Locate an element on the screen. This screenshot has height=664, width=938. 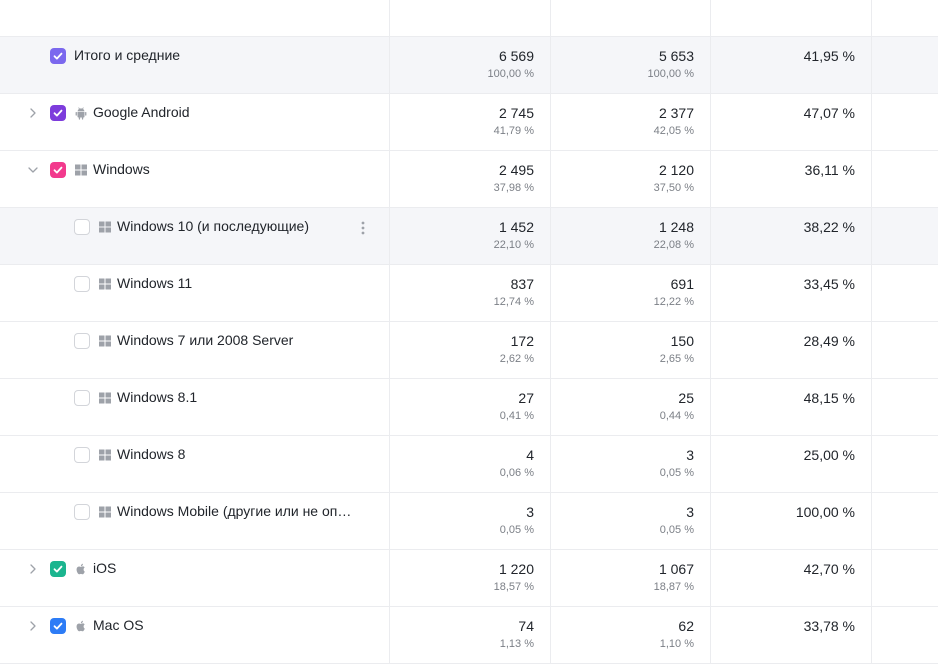
chevron-down-icon is located at coordinates (33, 170).